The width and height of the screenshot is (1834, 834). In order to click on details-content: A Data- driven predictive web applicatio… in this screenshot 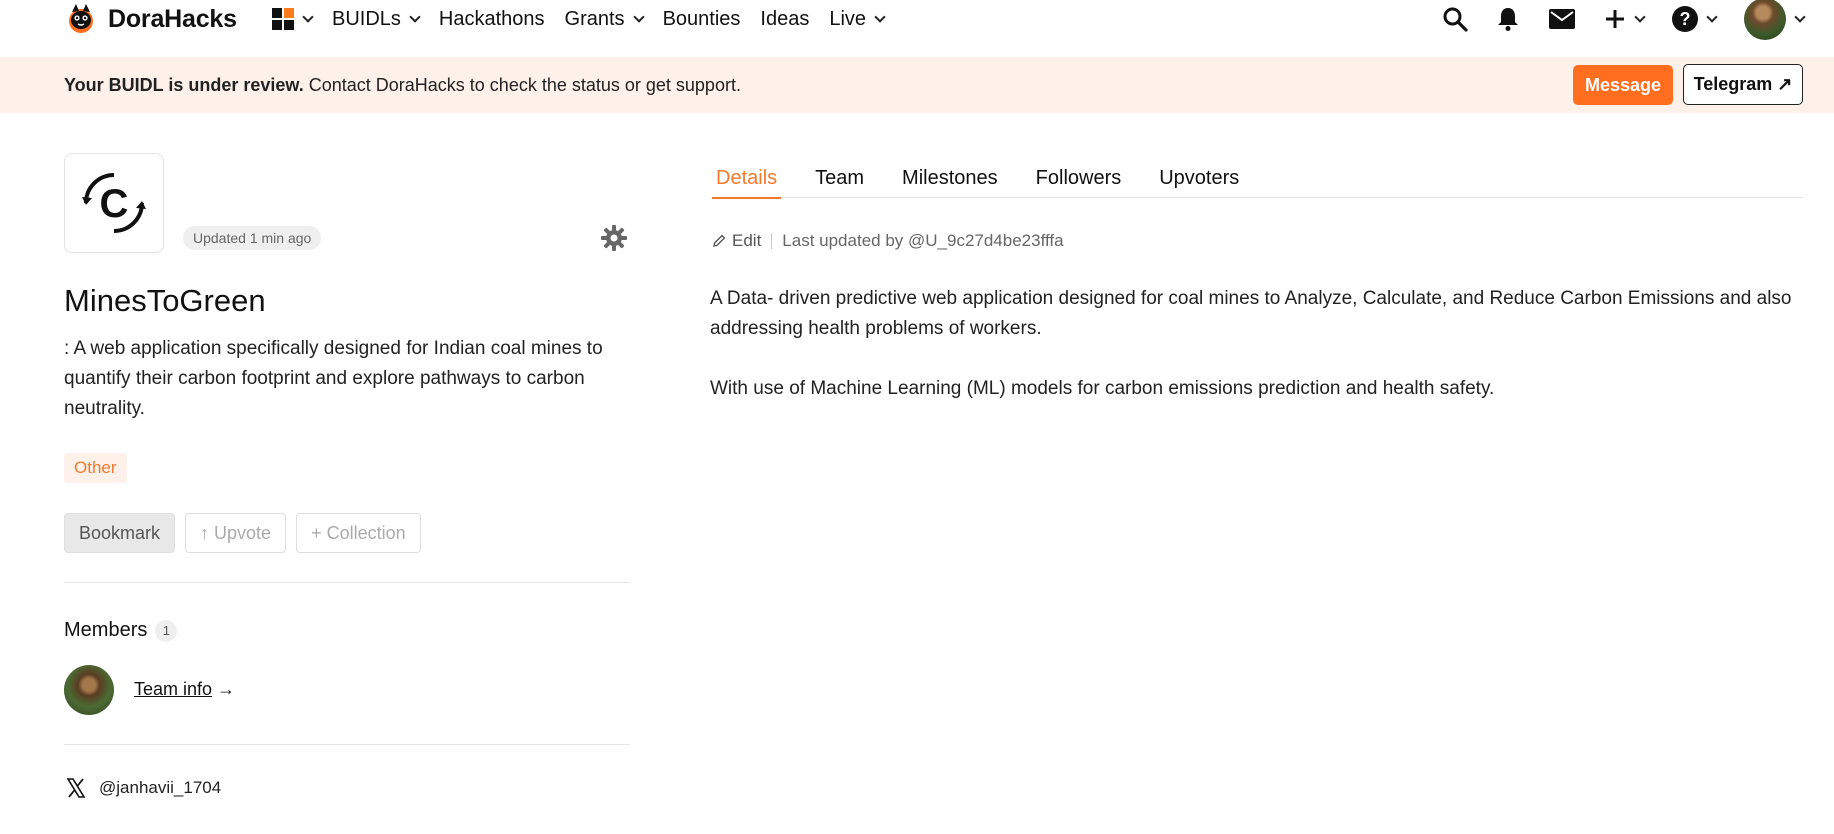, I will do `click(1260, 344)`.